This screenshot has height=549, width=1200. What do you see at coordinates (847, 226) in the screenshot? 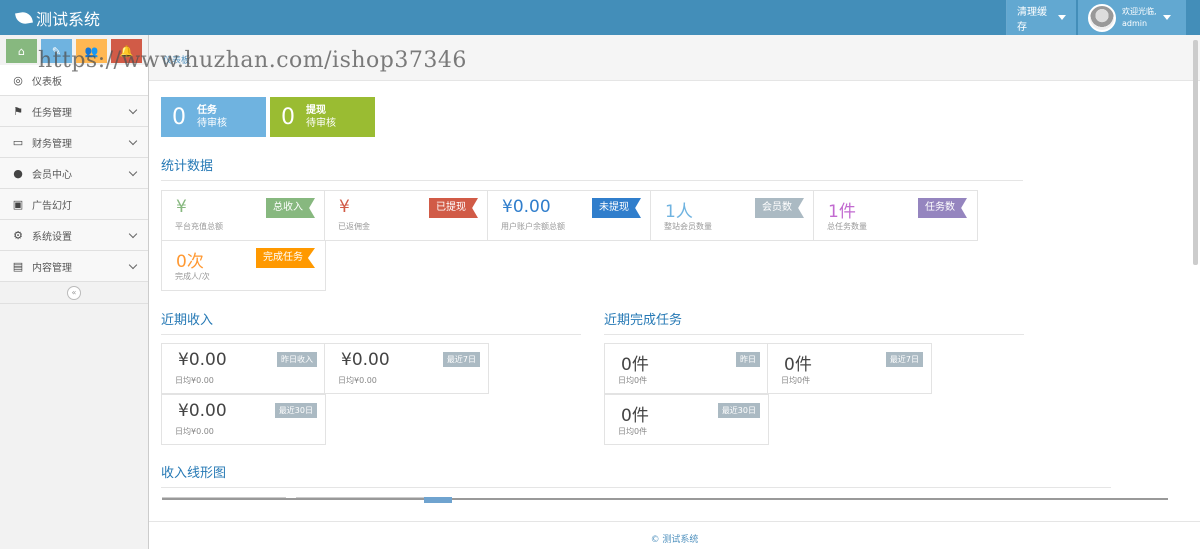
I see `stat-label: 总任务数量` at bounding box center [847, 226].